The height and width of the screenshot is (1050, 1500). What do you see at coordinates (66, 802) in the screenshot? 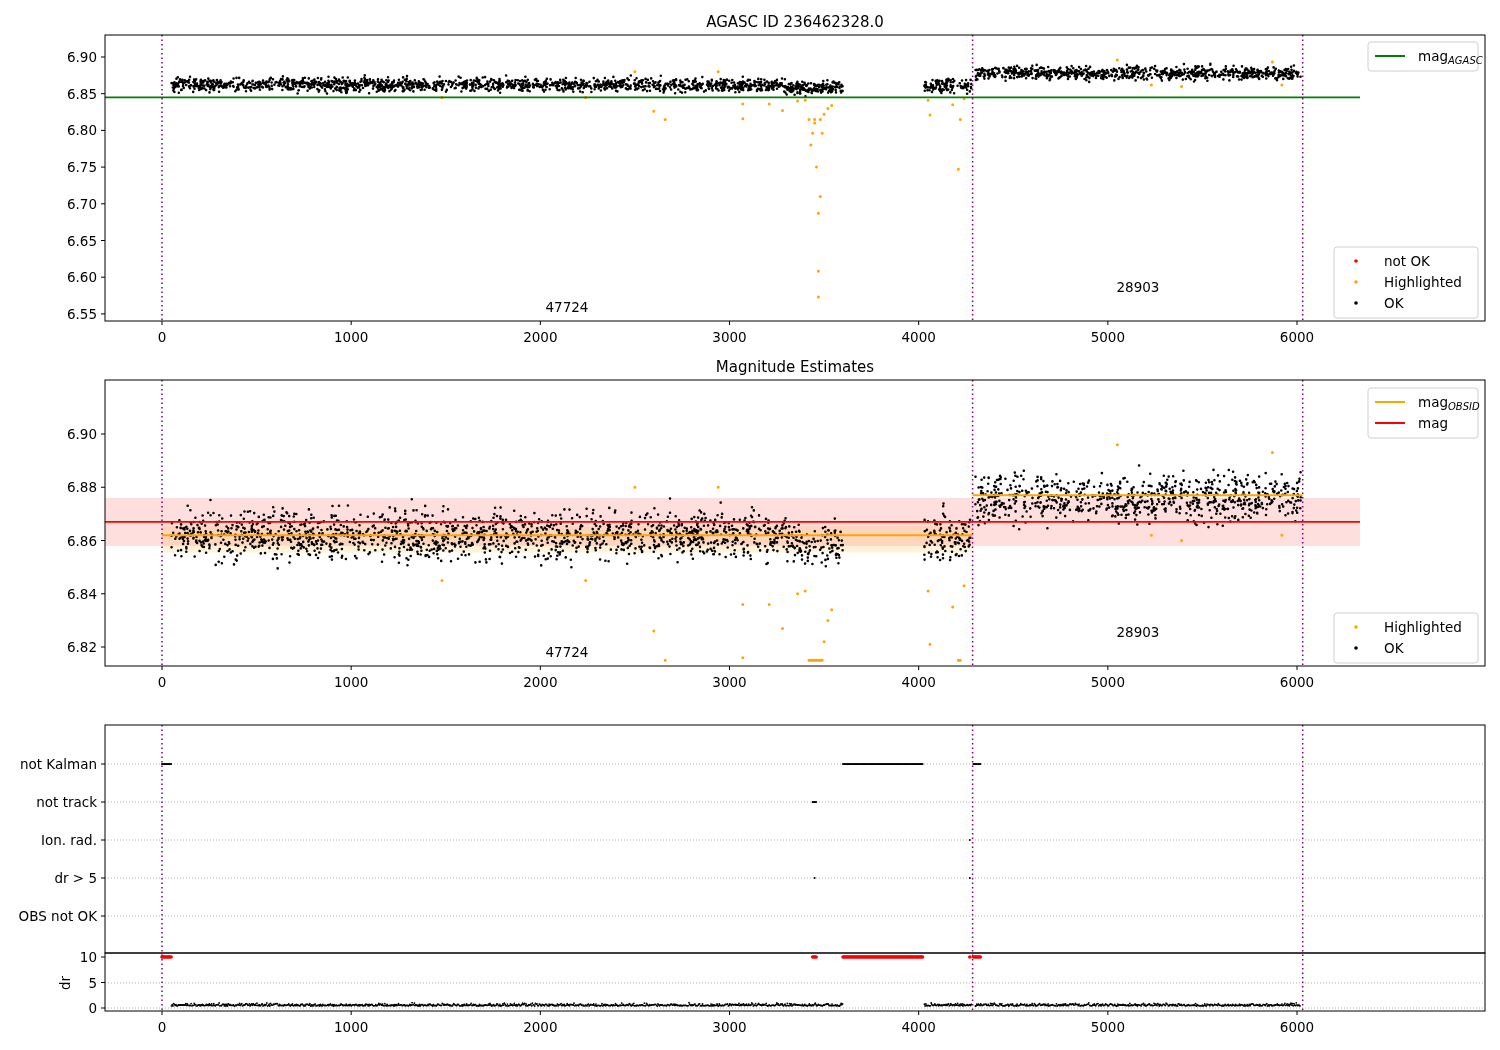
I see `category-label: not track` at bounding box center [66, 802].